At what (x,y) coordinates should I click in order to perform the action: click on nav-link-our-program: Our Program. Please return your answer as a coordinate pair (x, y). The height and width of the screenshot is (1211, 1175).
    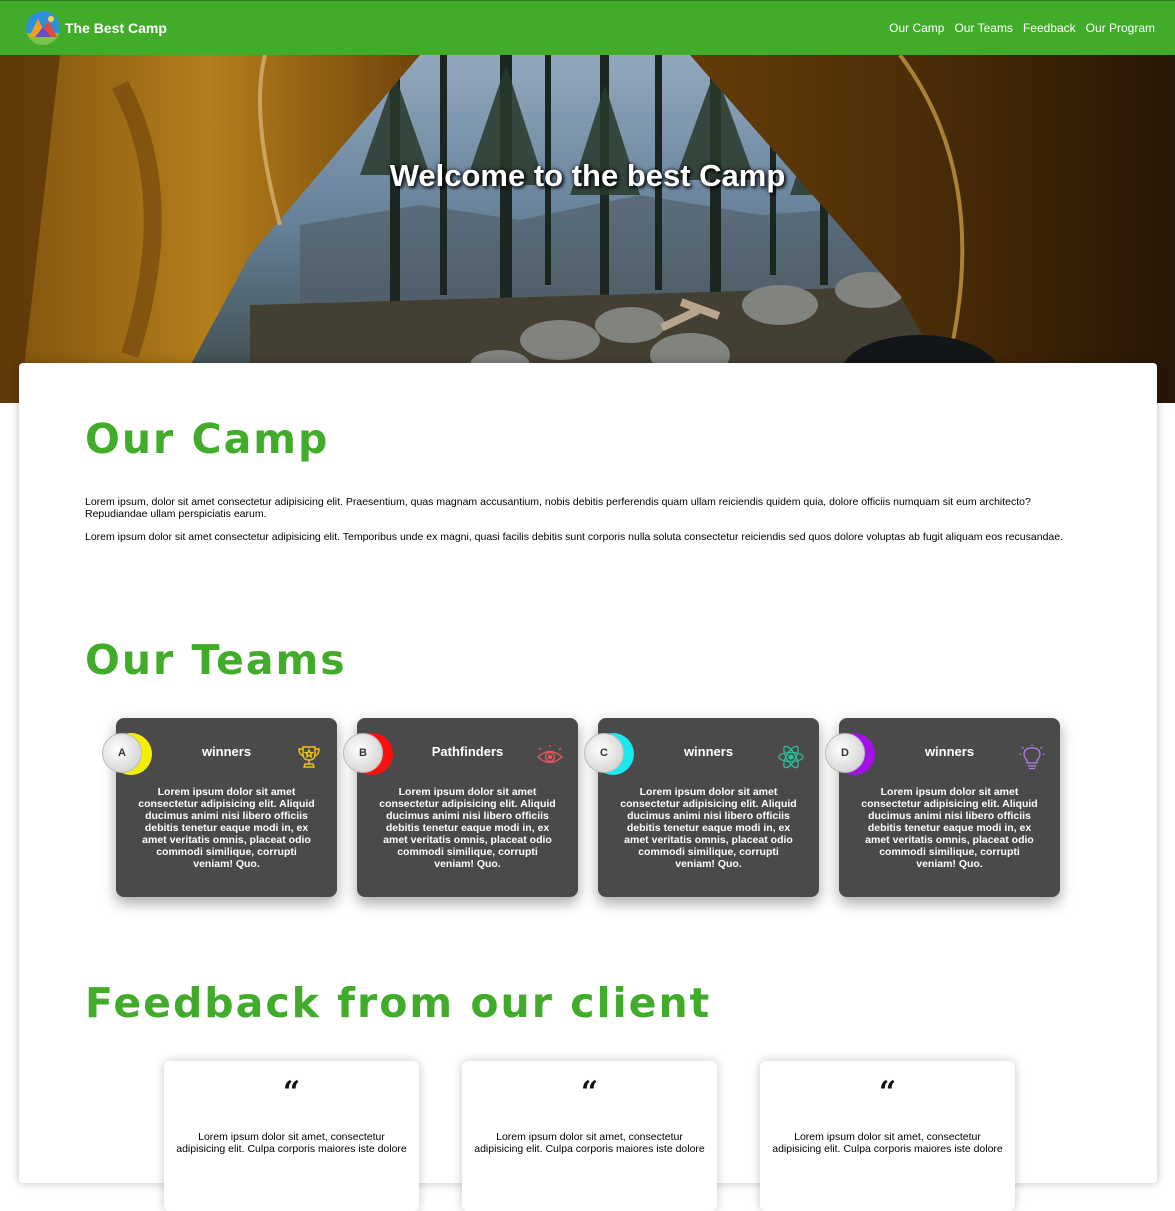
    Looking at the image, I should click on (1120, 28).